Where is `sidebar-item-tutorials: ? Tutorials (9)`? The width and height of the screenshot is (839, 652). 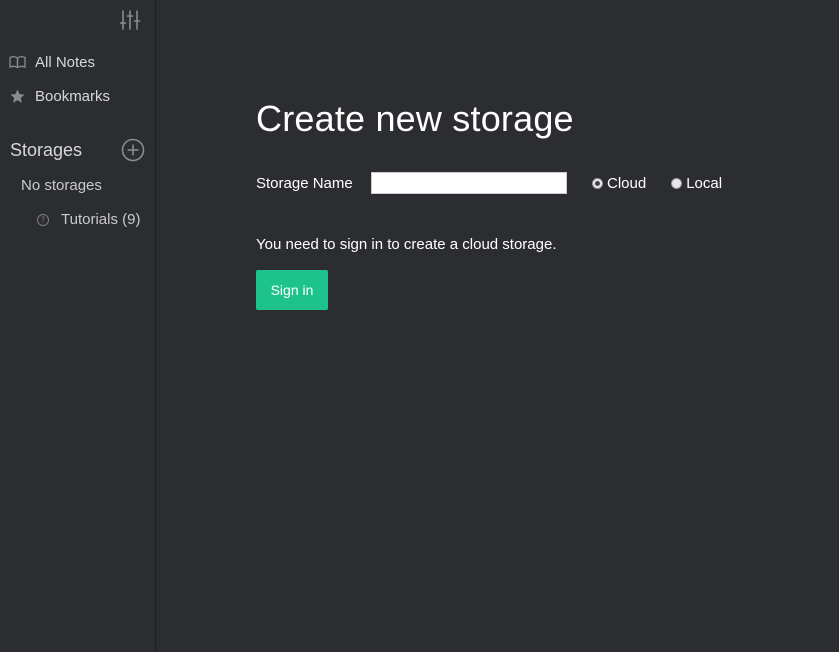
sidebar-item-tutorials: ? Tutorials (9) is located at coordinates (88, 219).